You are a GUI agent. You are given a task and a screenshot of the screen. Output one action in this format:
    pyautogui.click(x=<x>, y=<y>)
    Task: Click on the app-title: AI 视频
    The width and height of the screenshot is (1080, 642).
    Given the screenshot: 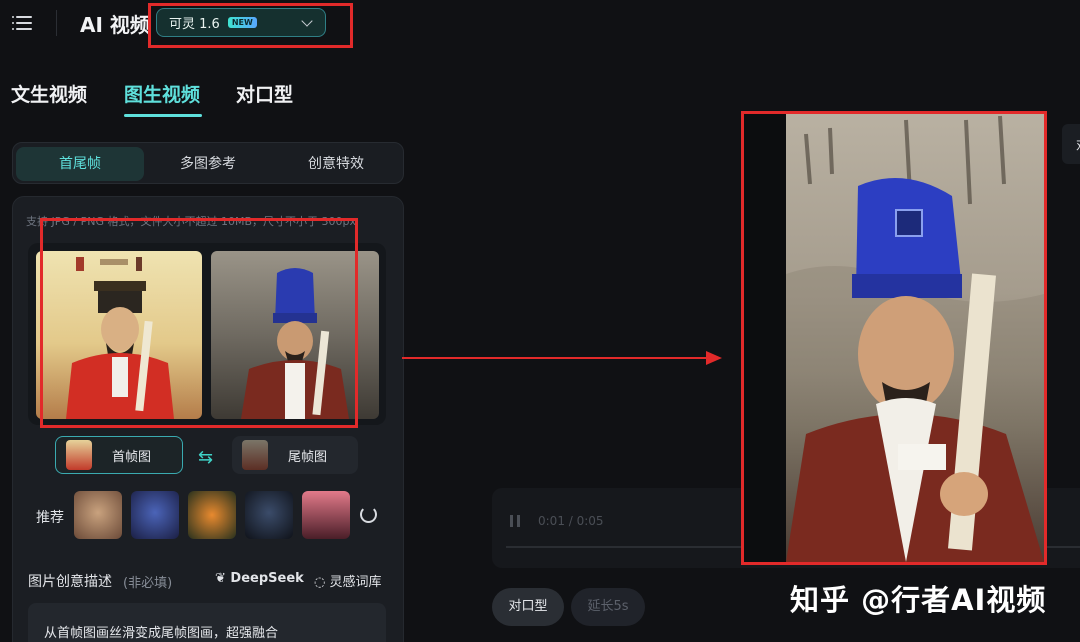 What is the action you would take?
    pyautogui.click(x=115, y=25)
    